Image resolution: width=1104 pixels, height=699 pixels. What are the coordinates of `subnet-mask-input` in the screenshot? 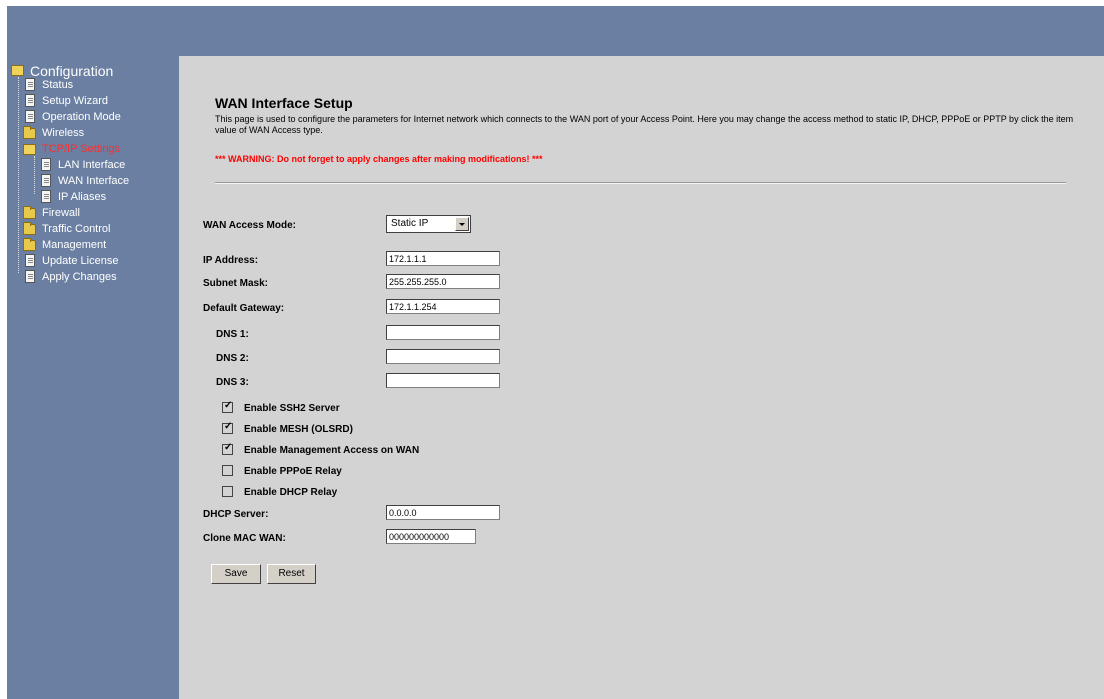 It's located at (443, 281).